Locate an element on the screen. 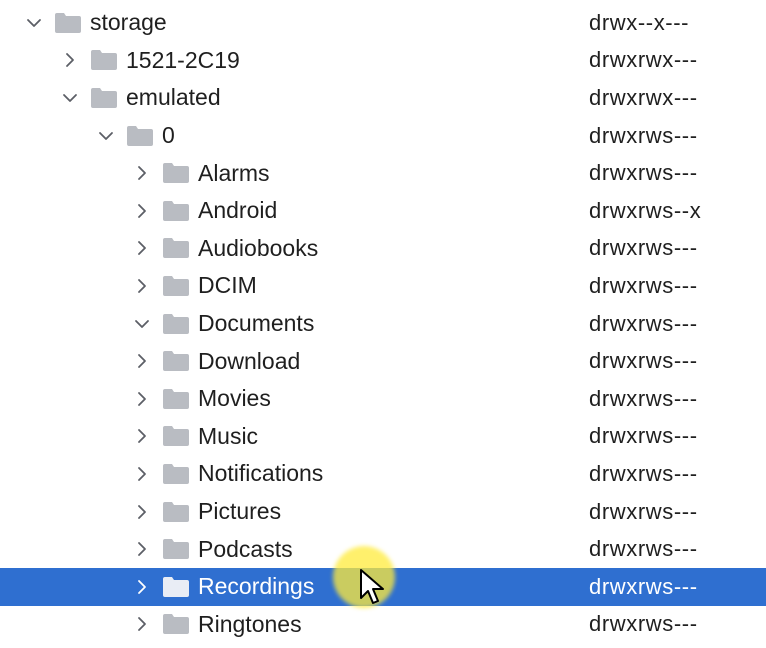 The height and width of the screenshot is (648, 766). tree-item-name: Movies is located at coordinates (234, 398).